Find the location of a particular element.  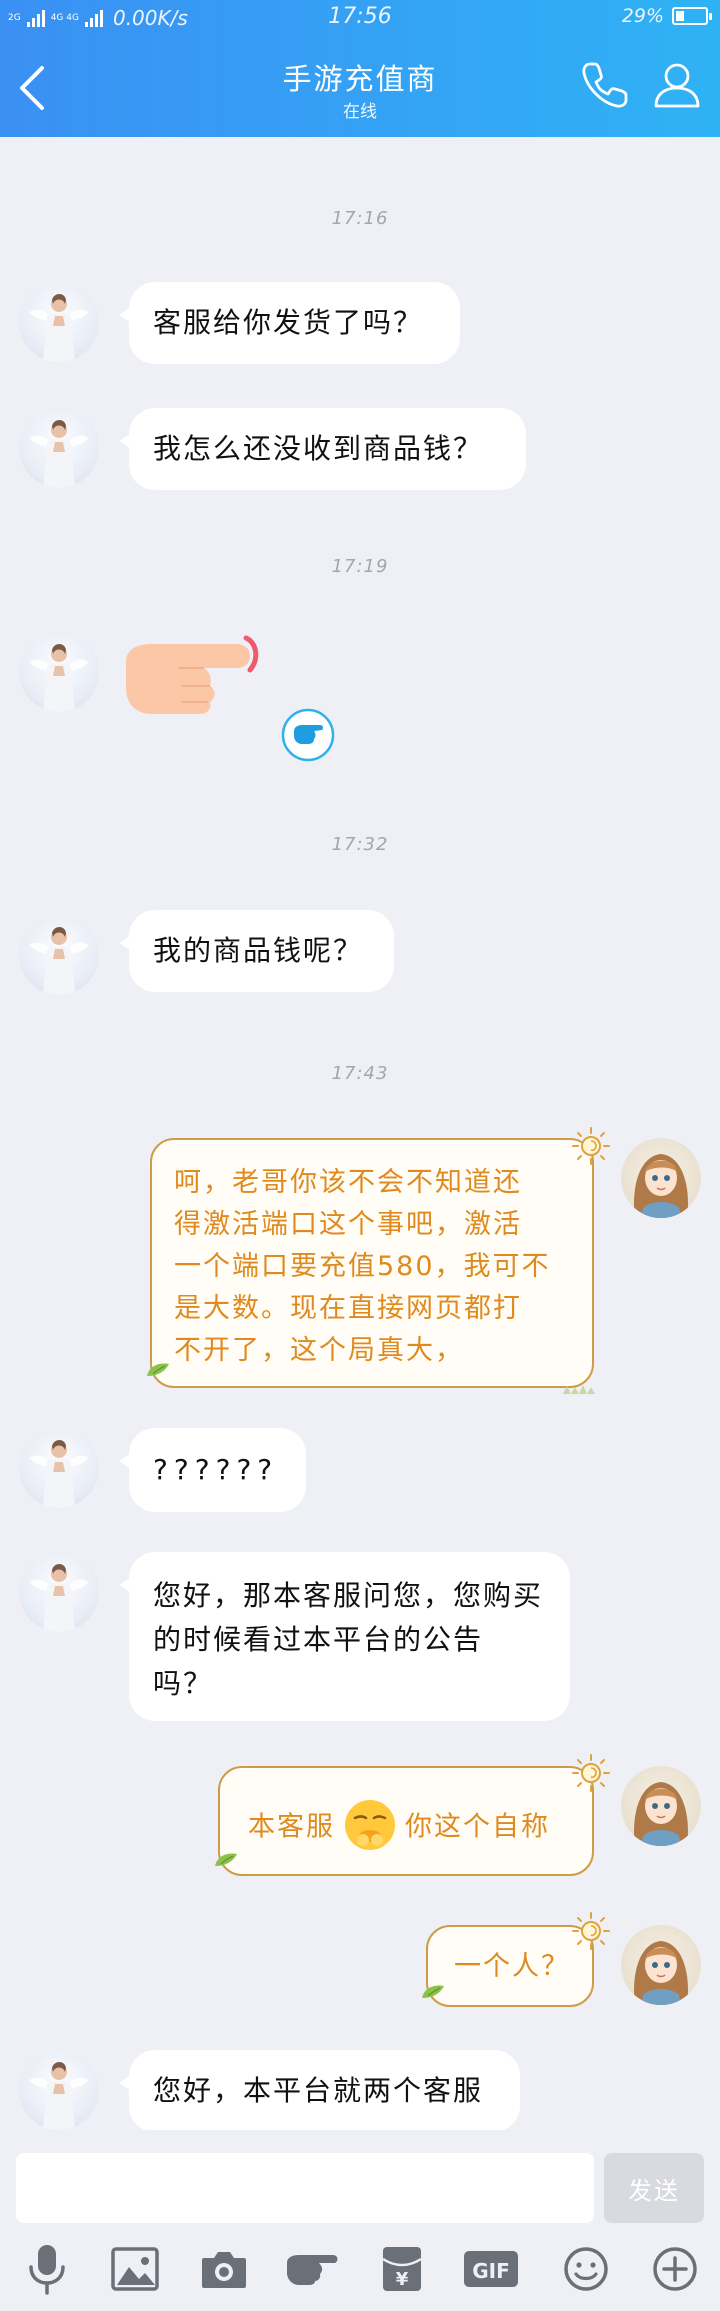

timestamp: 17:43 is located at coordinates (360, 1073).